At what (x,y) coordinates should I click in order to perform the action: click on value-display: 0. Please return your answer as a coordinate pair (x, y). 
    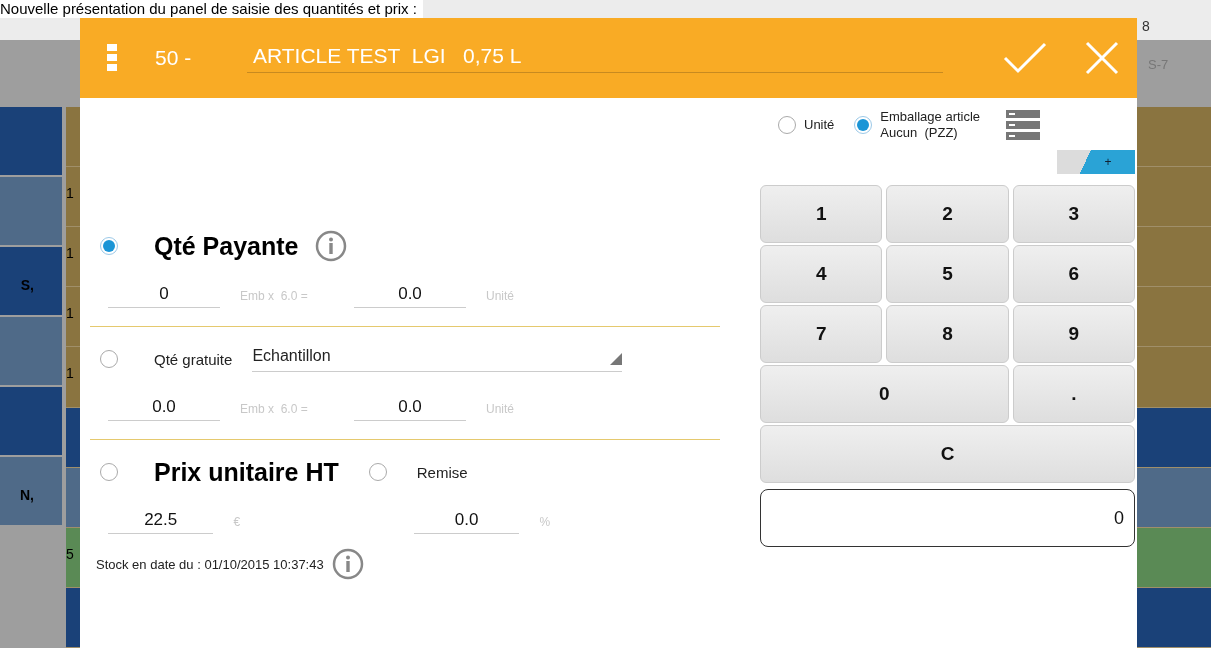
    Looking at the image, I should click on (947, 518).